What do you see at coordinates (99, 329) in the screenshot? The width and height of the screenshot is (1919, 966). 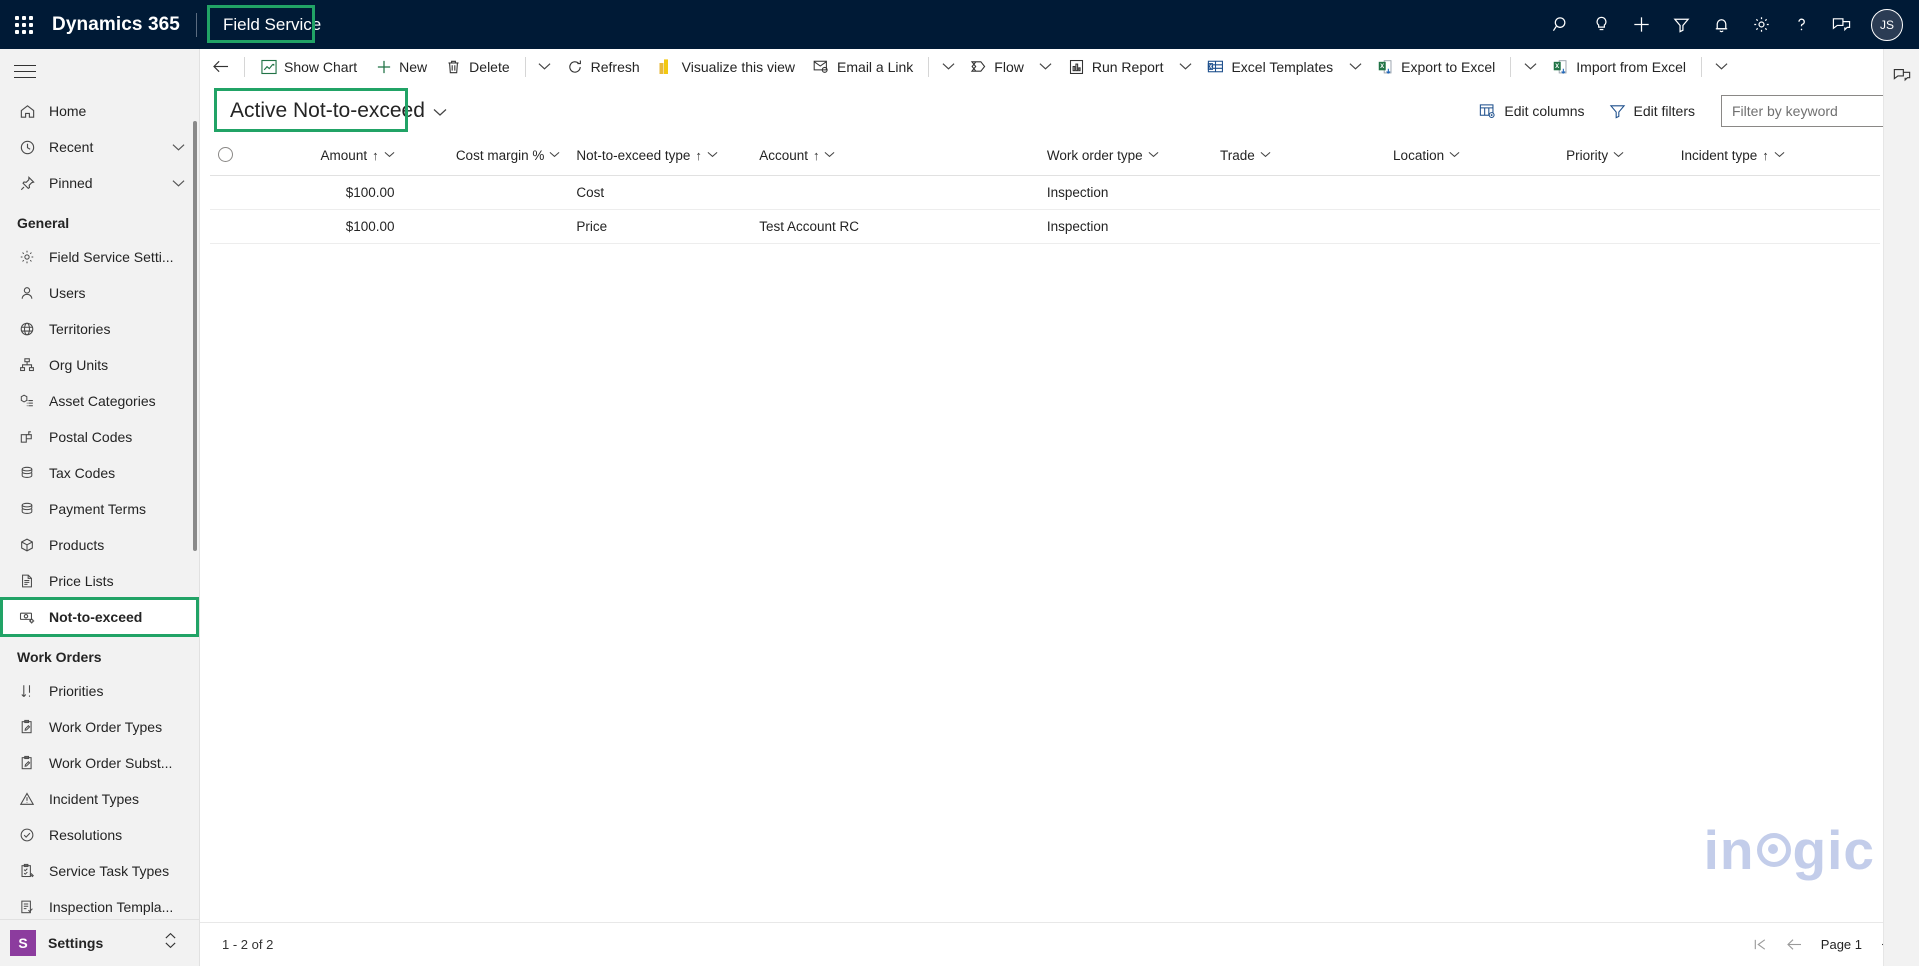 I see `sidebar-item-territories: Territories` at bounding box center [99, 329].